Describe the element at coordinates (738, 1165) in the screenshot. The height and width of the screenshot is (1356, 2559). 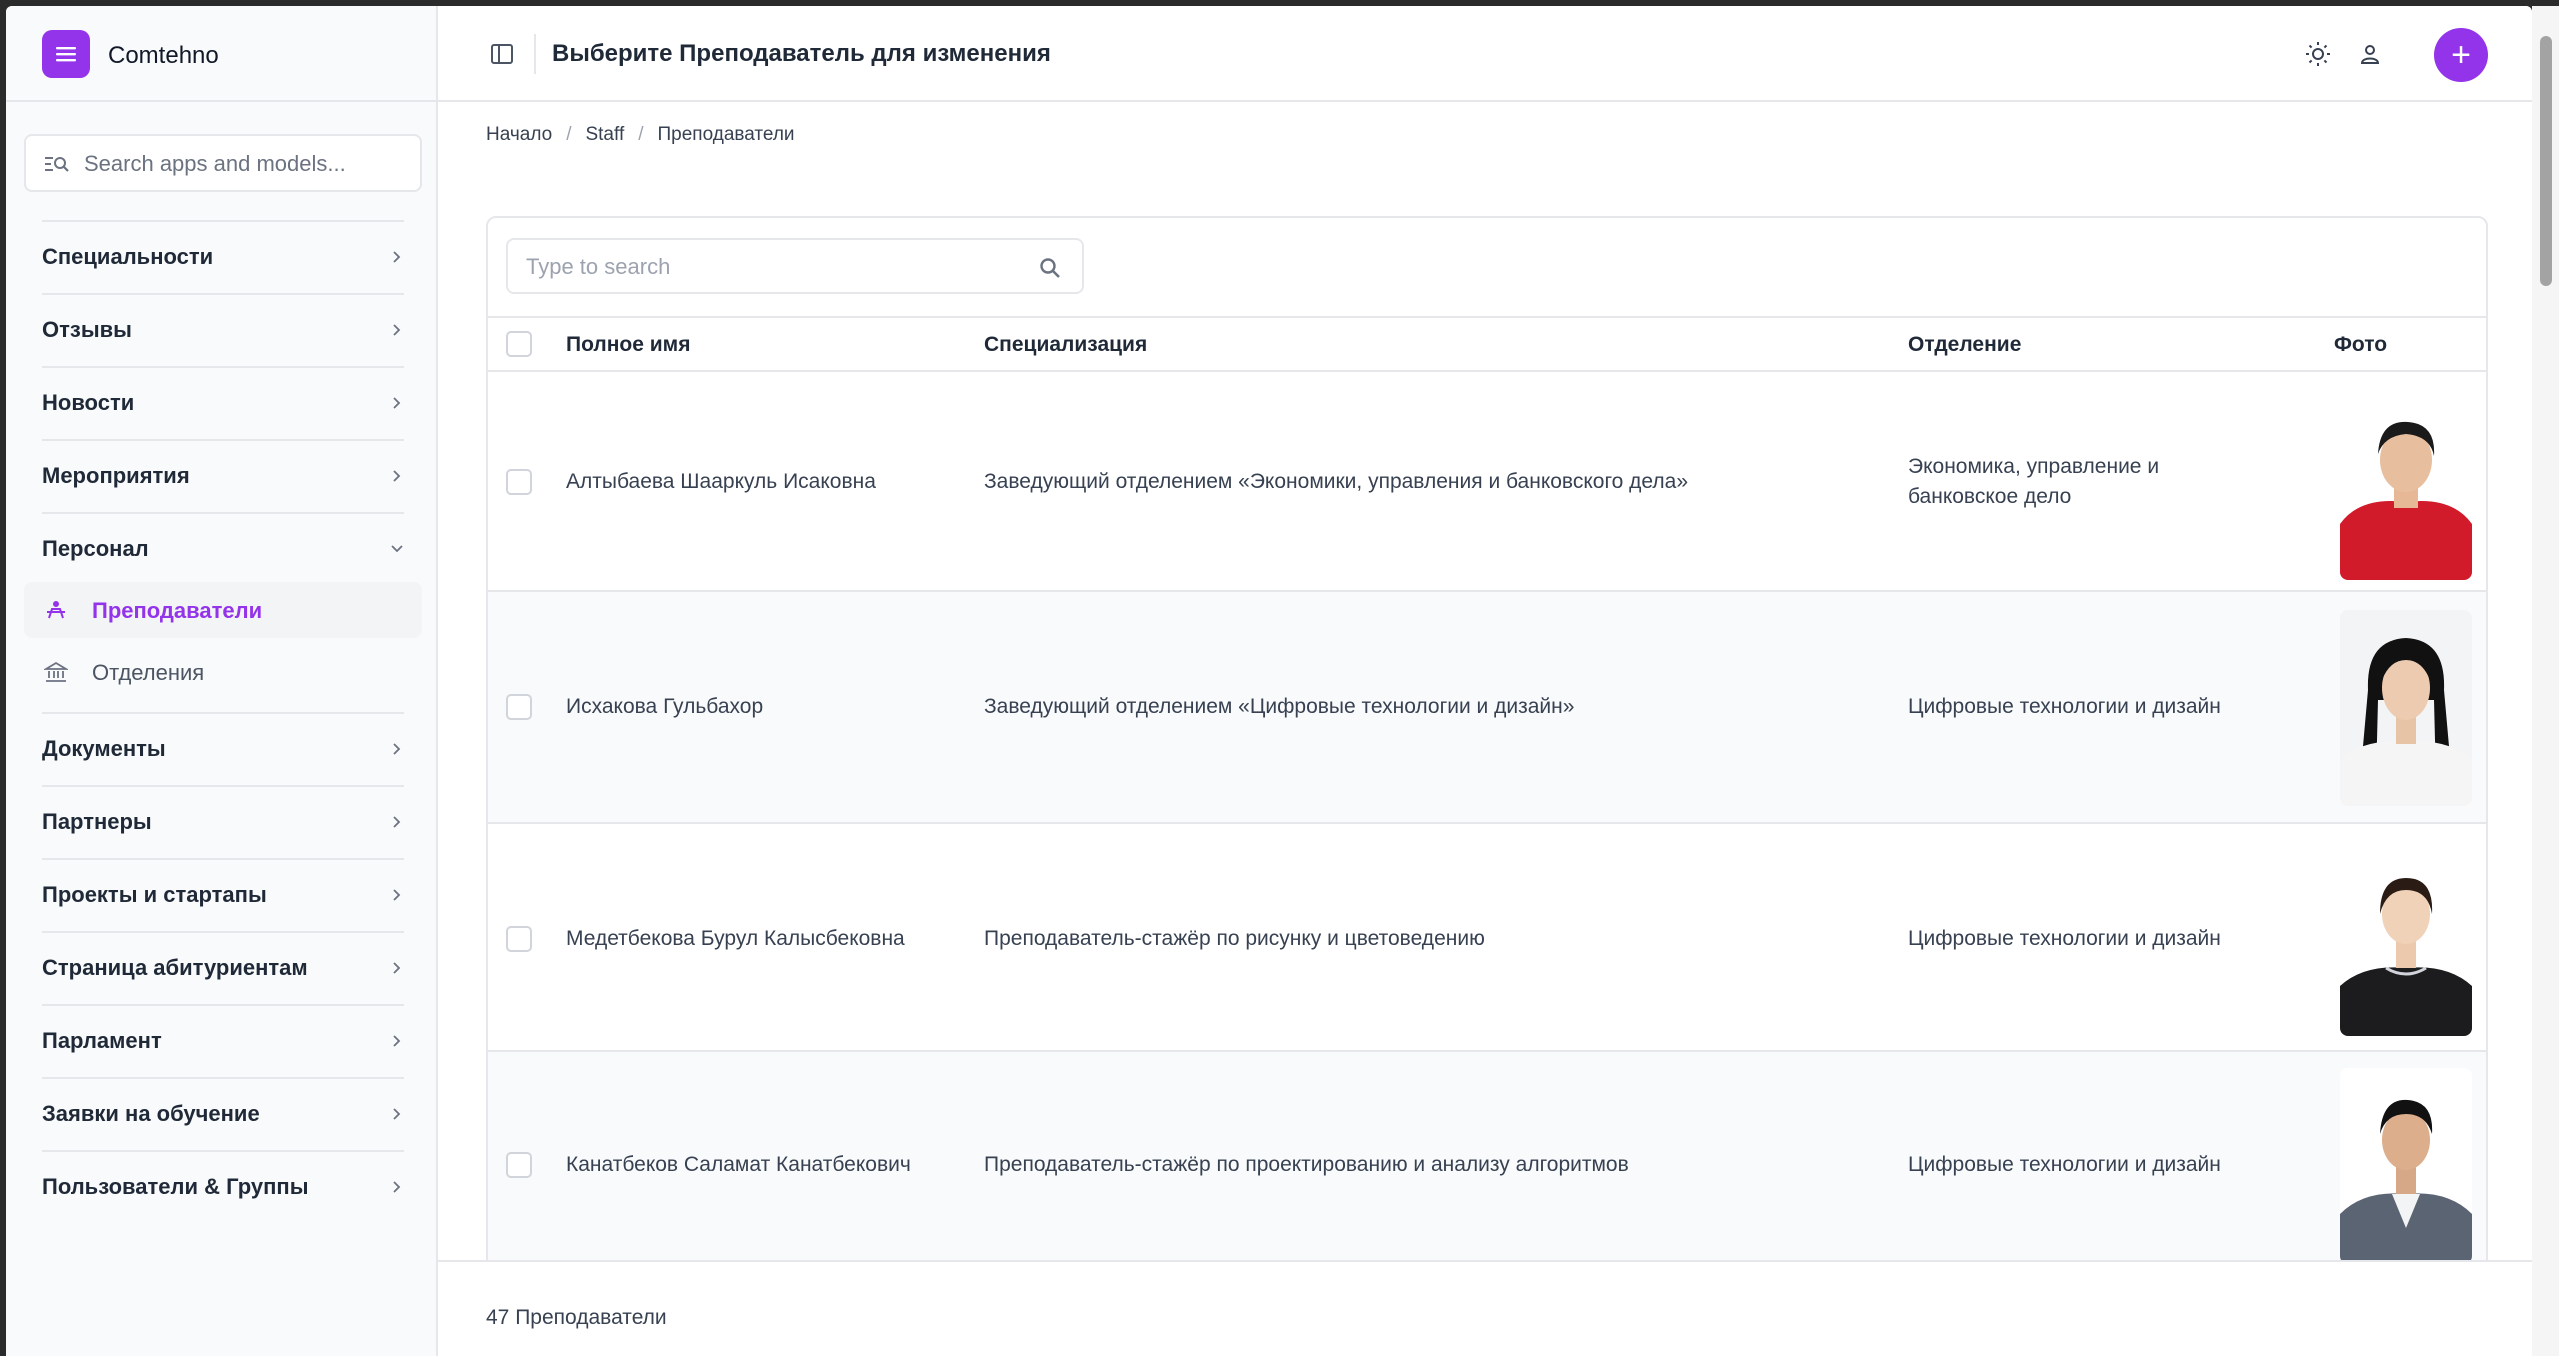
I see `cell-full-name: Канатбеков Саламат Канатбекович` at that location.